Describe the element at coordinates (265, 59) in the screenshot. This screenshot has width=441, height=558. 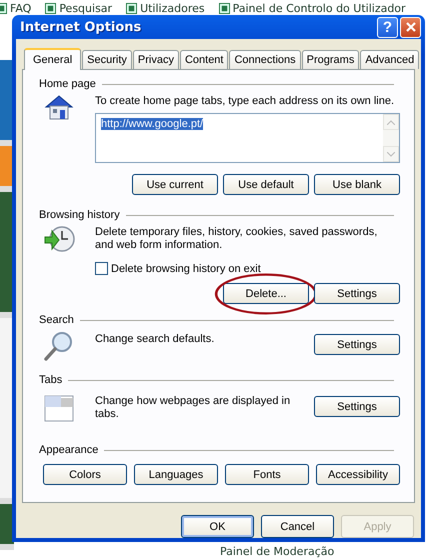
I see `tab: Connections` at that location.